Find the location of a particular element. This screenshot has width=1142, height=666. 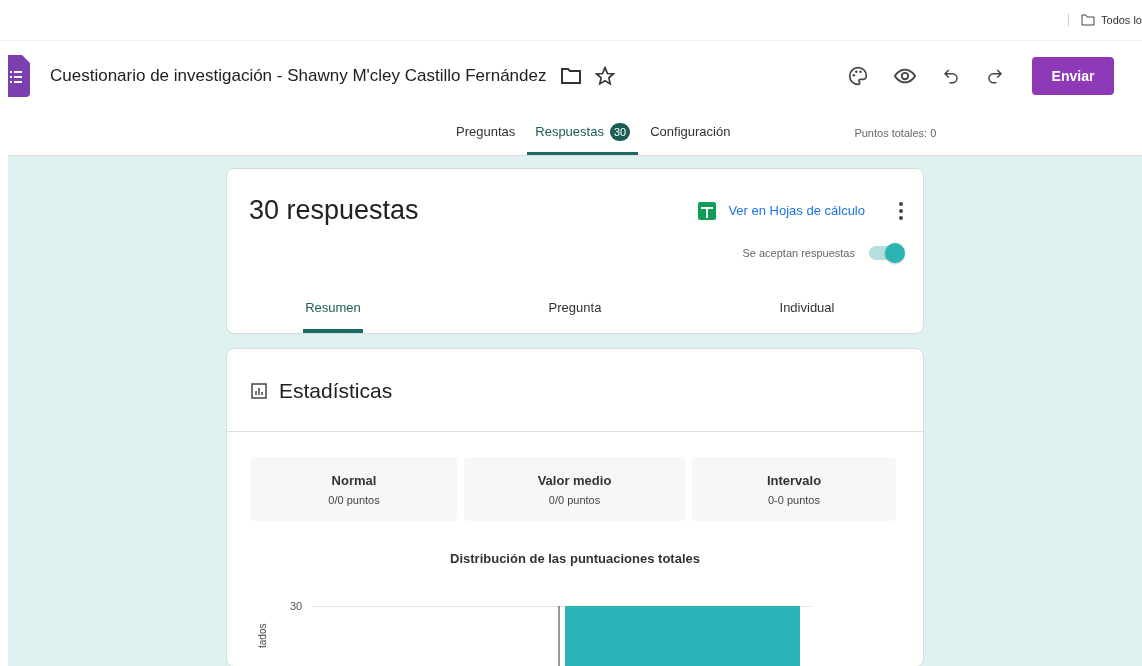

stat-label: Intervalo is located at coordinates (794, 480).